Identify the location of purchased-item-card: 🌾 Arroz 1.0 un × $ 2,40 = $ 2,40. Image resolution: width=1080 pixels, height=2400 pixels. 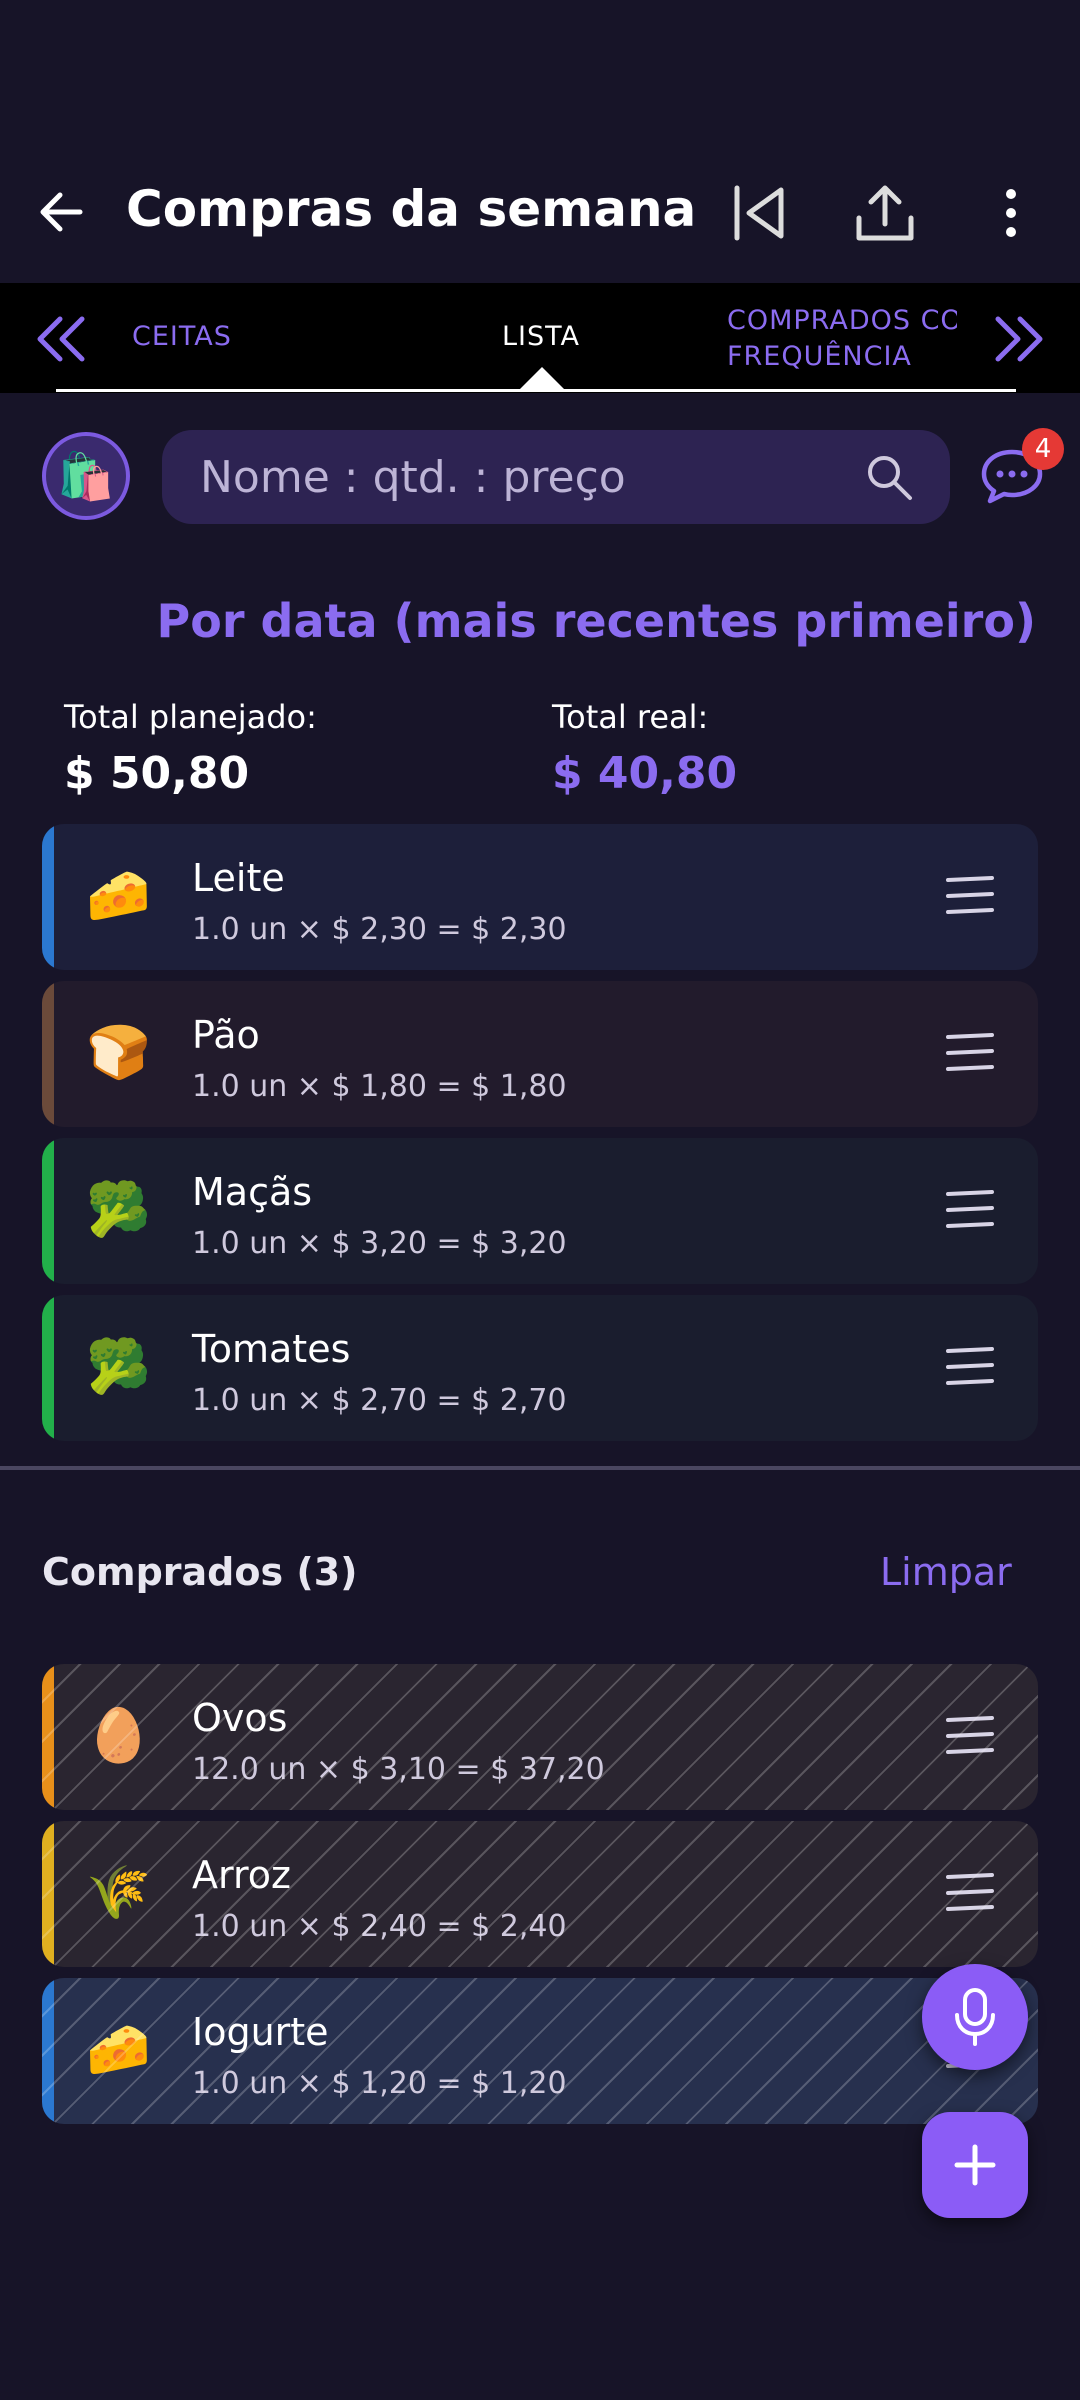
(540, 1894).